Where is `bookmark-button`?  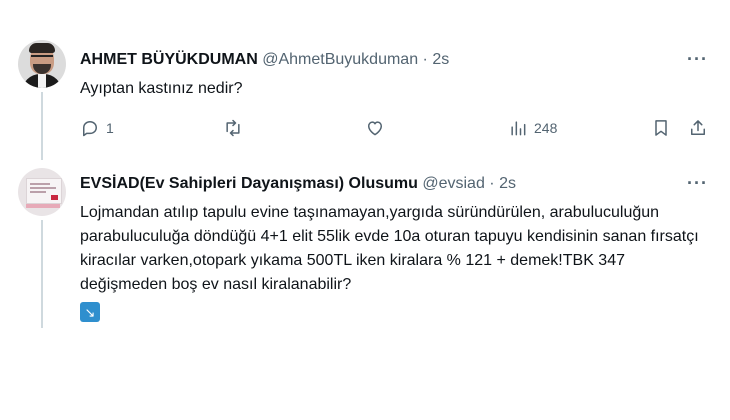
bookmark-button is located at coordinates (661, 128).